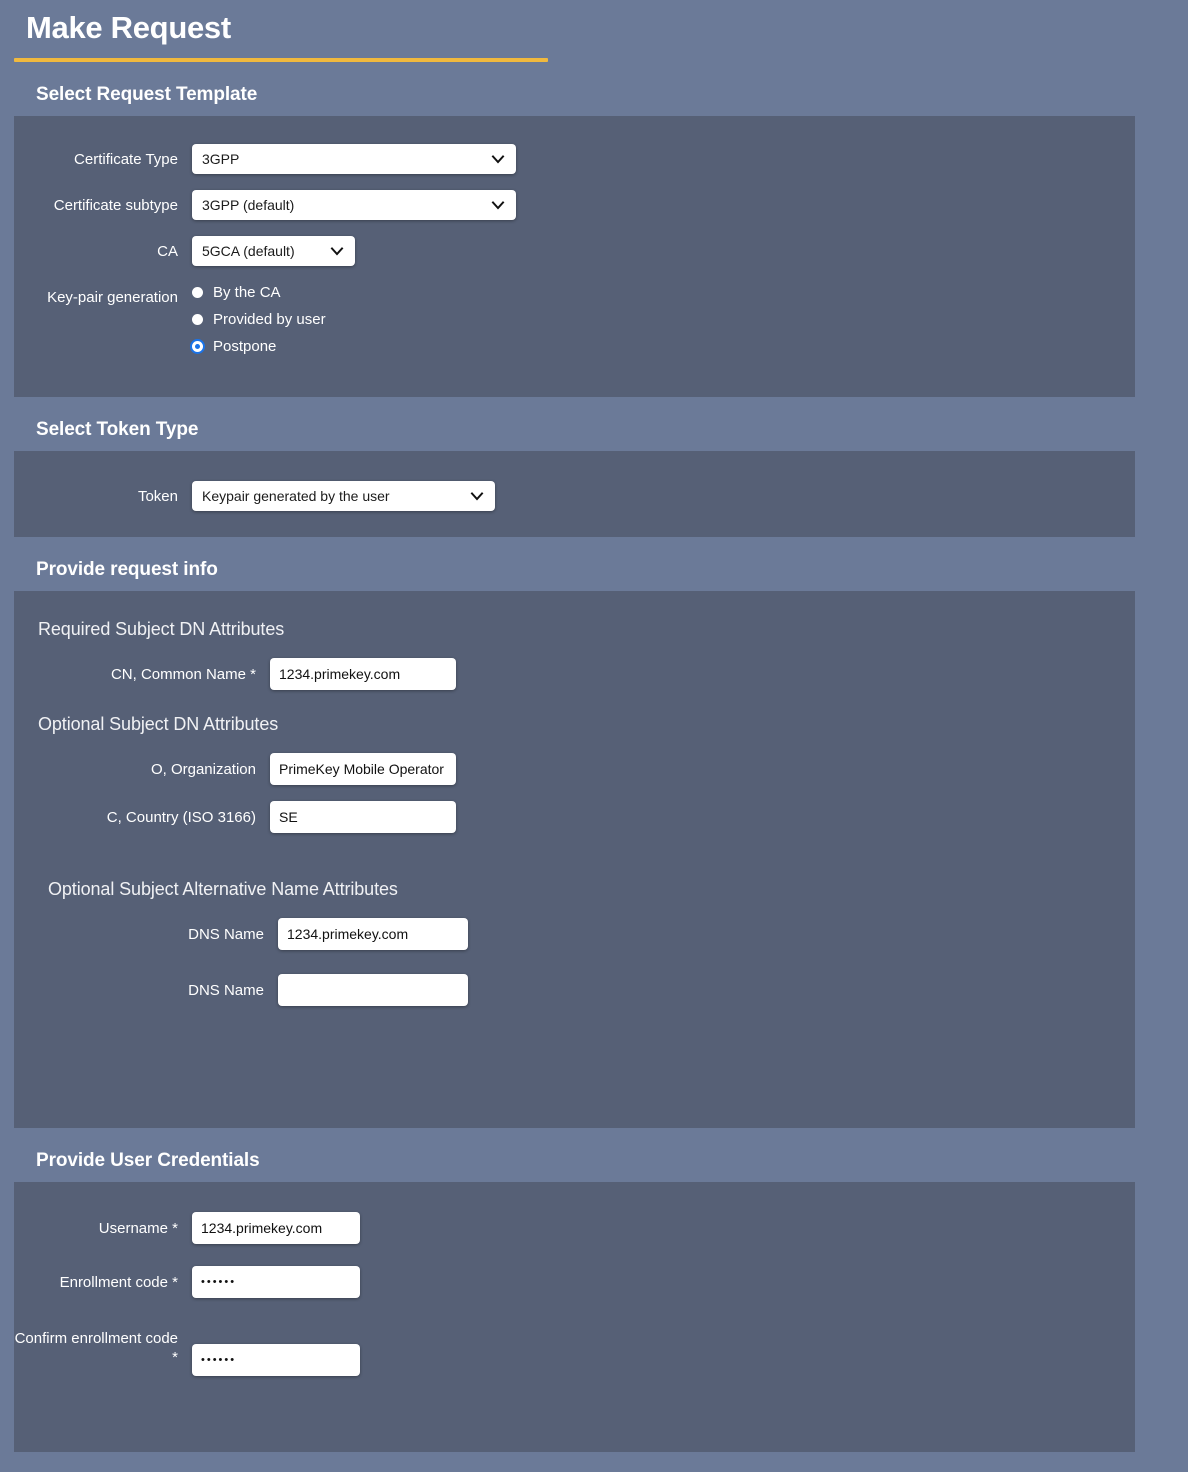 The image size is (1188, 1472). I want to click on certificate-subtype-value: 3GPP (default), so click(248, 205).